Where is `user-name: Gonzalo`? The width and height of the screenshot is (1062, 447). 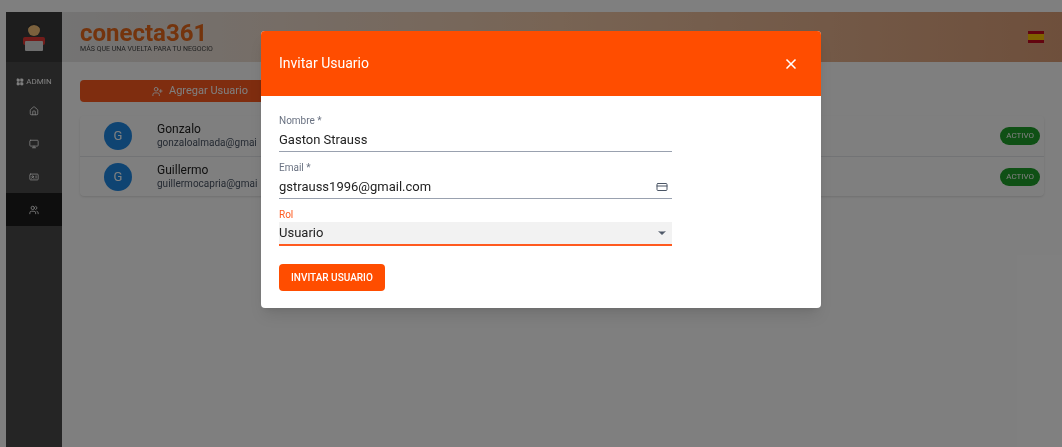
user-name: Gonzalo is located at coordinates (179, 129).